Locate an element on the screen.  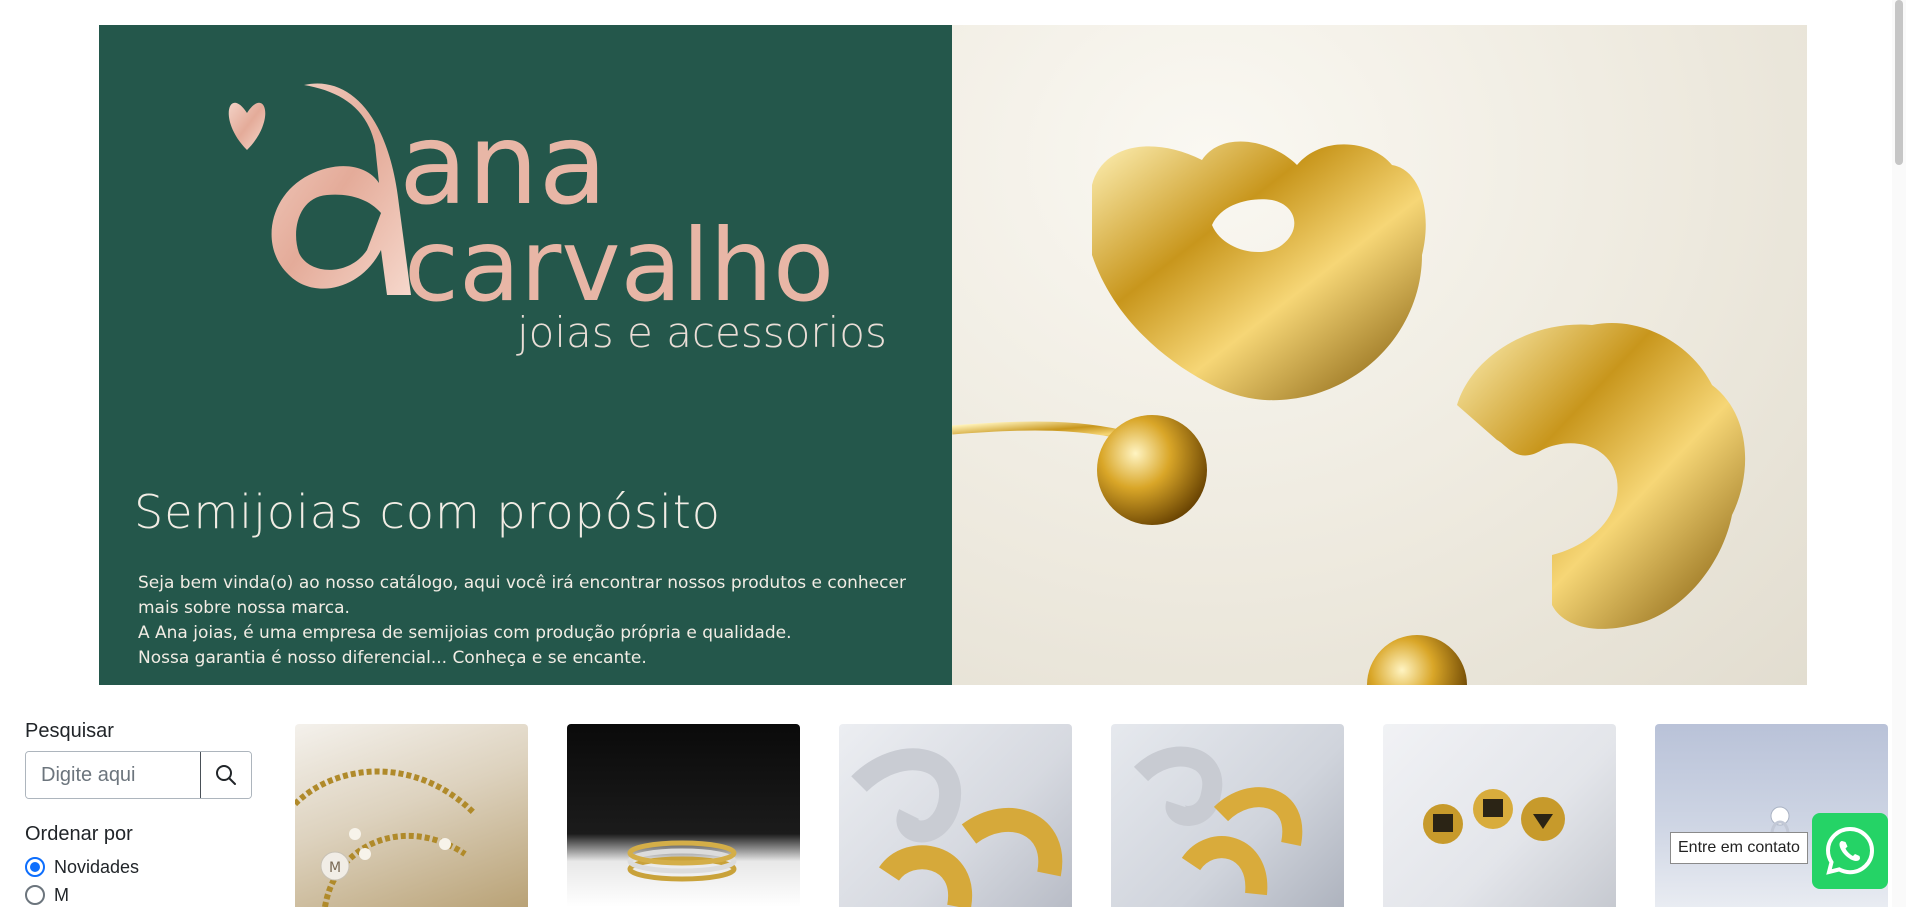
fan-earring-top is located at coordinates (1259, 271).